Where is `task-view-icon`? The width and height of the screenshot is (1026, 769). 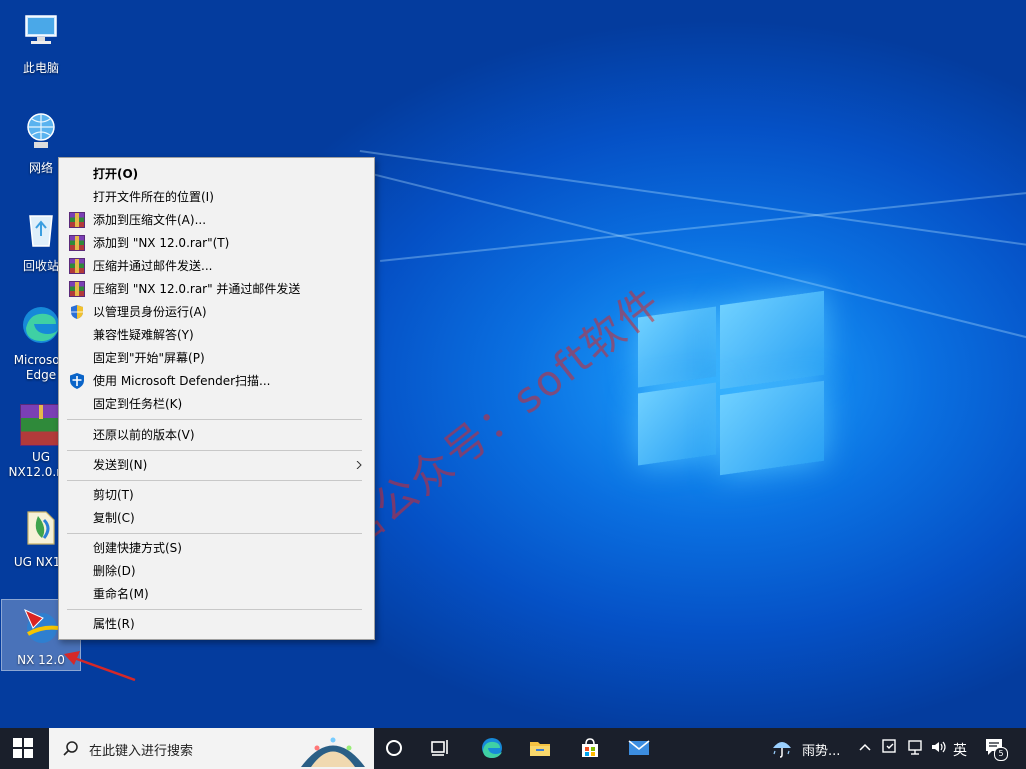 task-view-icon is located at coordinates (440, 748).